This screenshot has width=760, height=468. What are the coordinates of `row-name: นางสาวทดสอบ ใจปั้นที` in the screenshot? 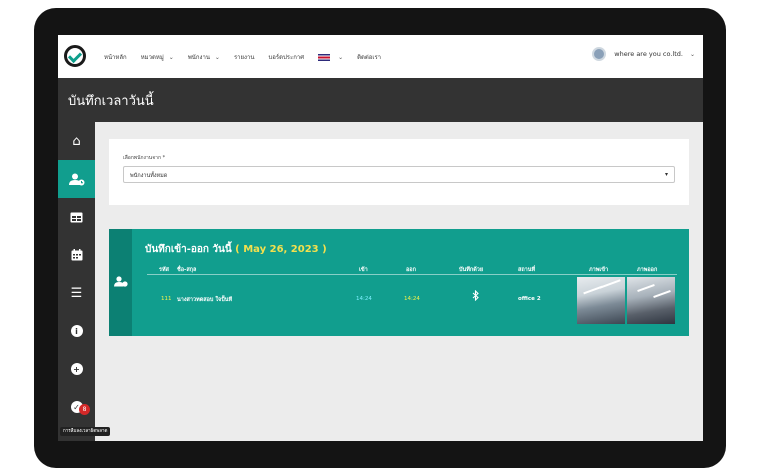 It's located at (205, 300).